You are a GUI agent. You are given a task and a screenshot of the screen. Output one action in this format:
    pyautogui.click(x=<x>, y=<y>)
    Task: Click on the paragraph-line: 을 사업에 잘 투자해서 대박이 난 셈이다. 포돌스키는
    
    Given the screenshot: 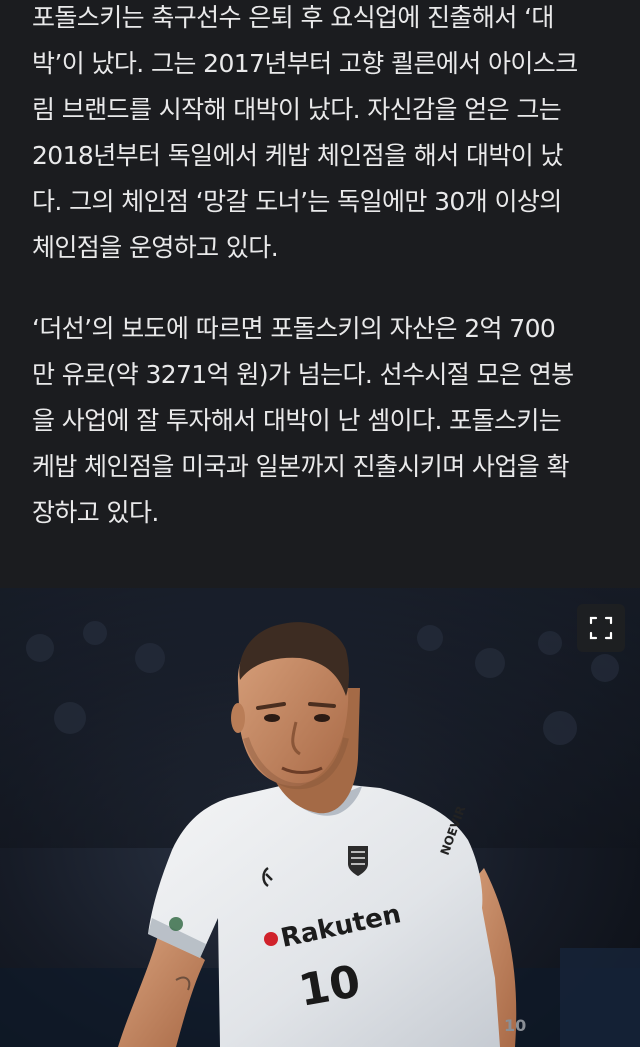 What is the action you would take?
    pyautogui.click(x=297, y=420)
    